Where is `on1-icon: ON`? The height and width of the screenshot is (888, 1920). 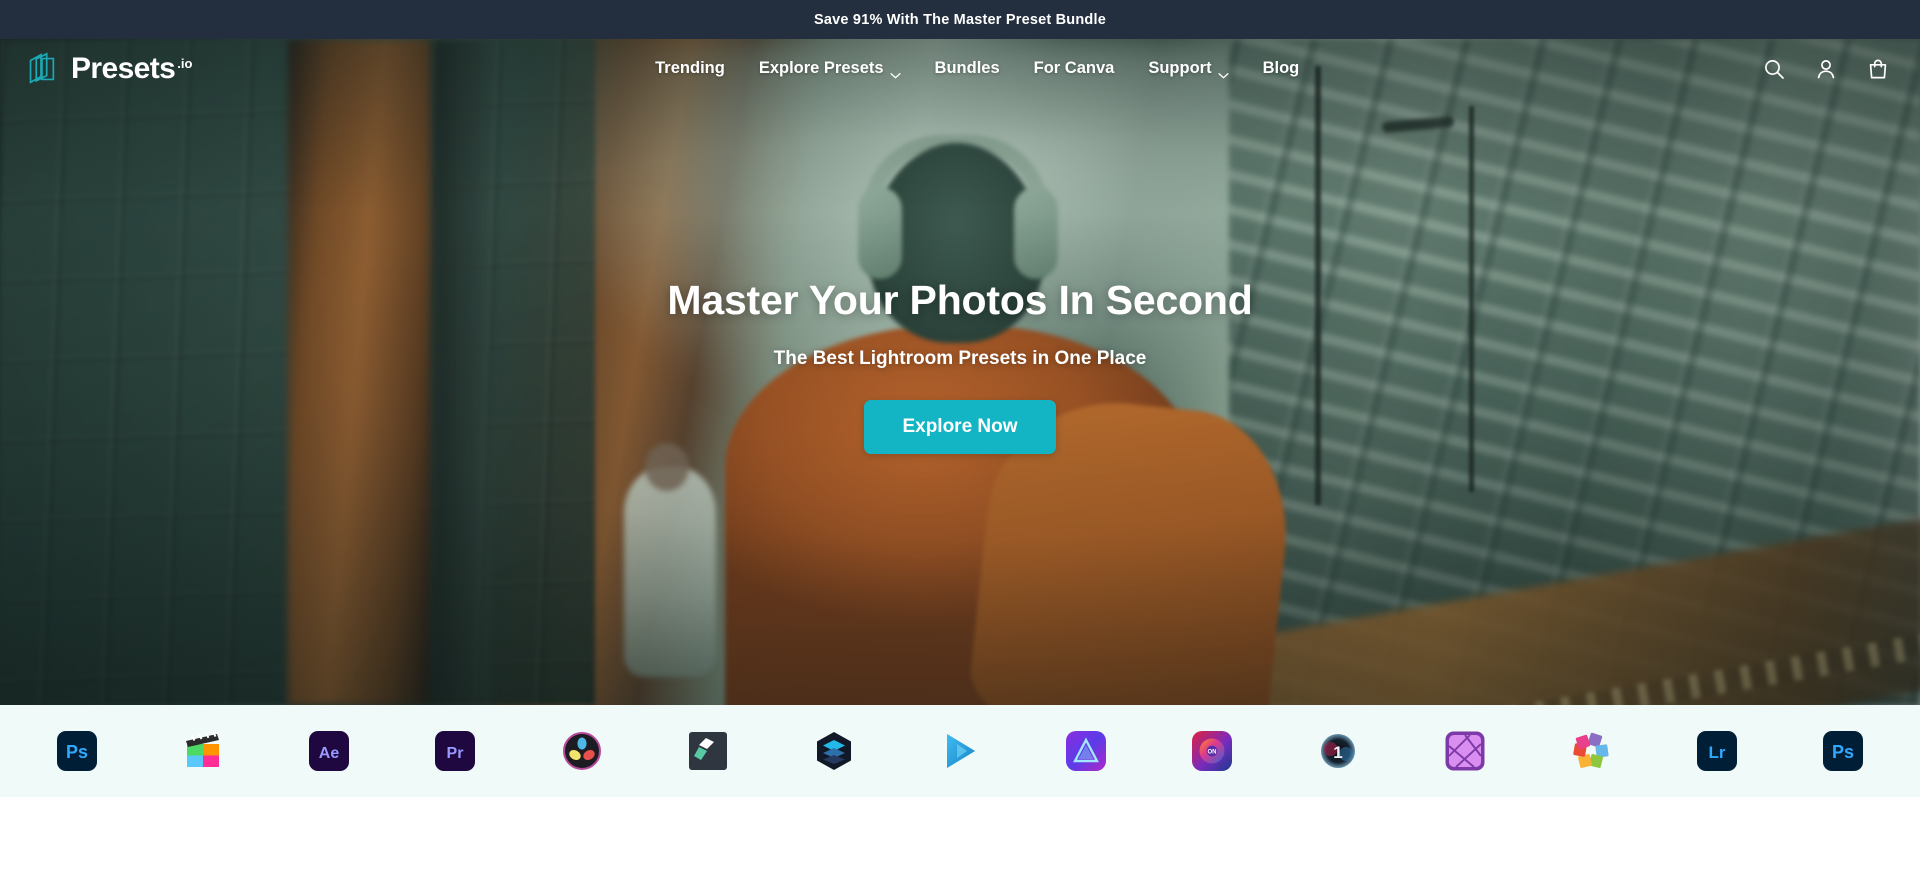
on1-icon: ON is located at coordinates (1212, 751).